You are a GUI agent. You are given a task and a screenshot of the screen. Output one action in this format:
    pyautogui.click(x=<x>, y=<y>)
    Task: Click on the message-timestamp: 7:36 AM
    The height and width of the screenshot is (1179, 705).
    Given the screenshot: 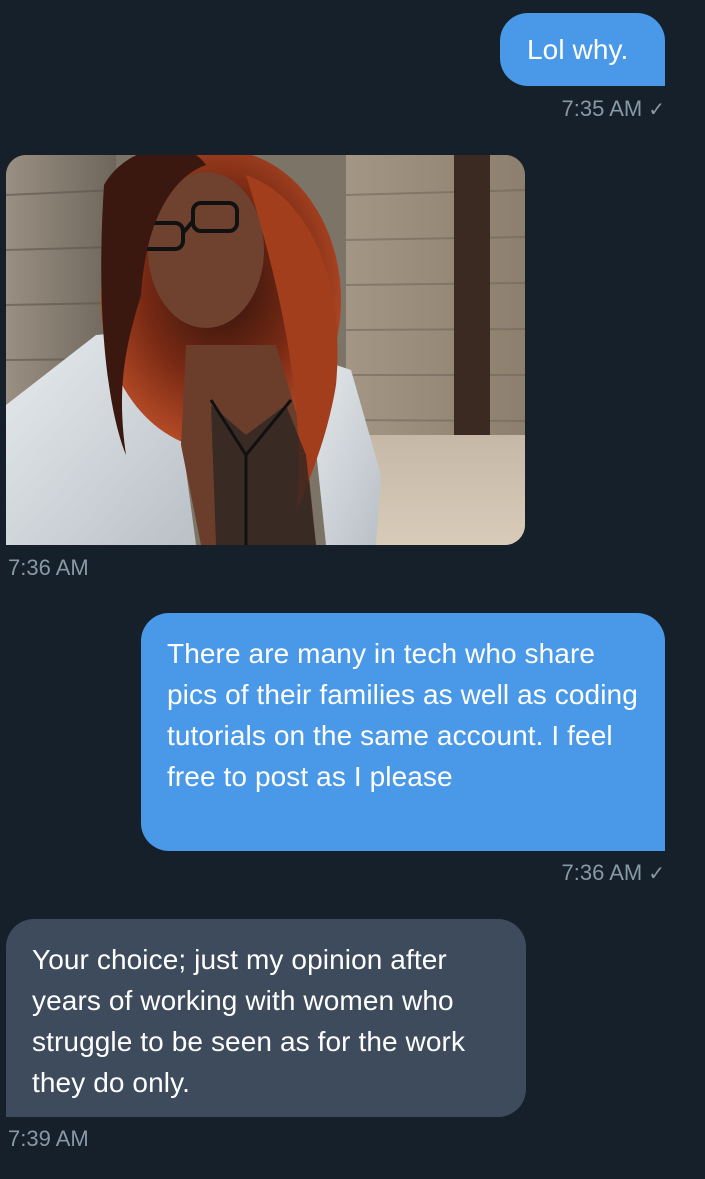 What is the action you would take?
    pyautogui.click(x=48, y=568)
    